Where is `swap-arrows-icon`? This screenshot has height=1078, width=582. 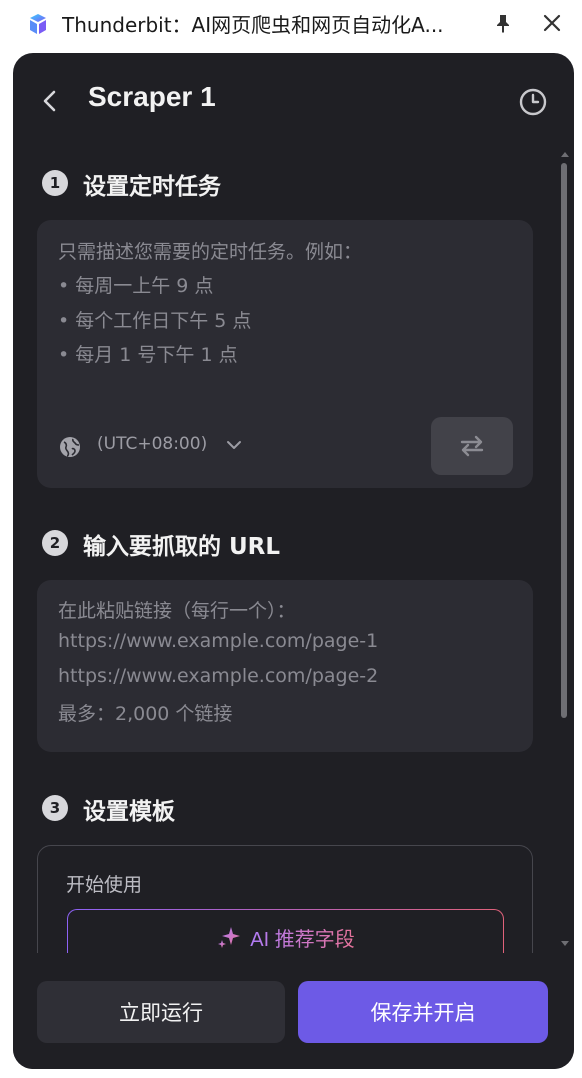 swap-arrows-icon is located at coordinates (472, 446).